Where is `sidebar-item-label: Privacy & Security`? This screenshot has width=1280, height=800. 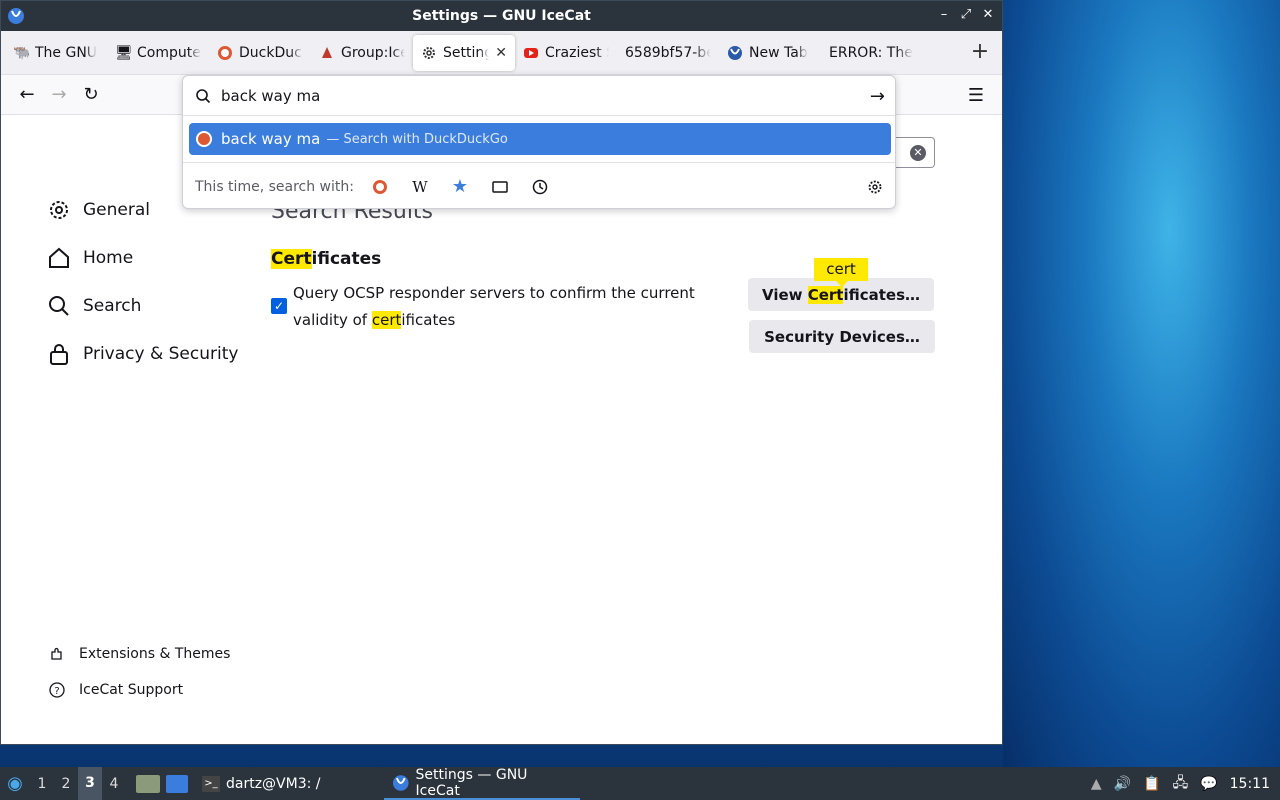 sidebar-item-label: Privacy & Security is located at coordinates (161, 354).